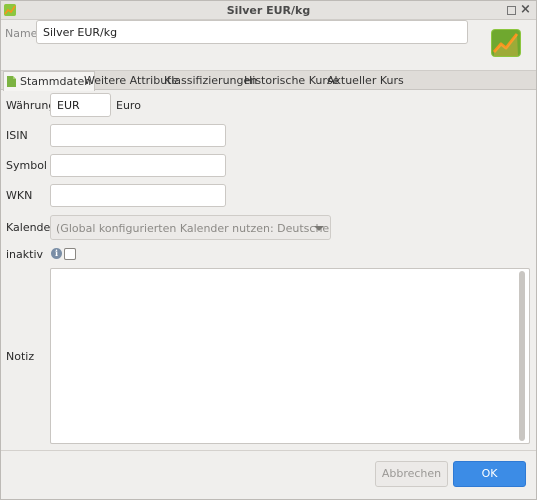  Describe the element at coordinates (128, 105) in the screenshot. I see `currency-name: Euro` at that location.